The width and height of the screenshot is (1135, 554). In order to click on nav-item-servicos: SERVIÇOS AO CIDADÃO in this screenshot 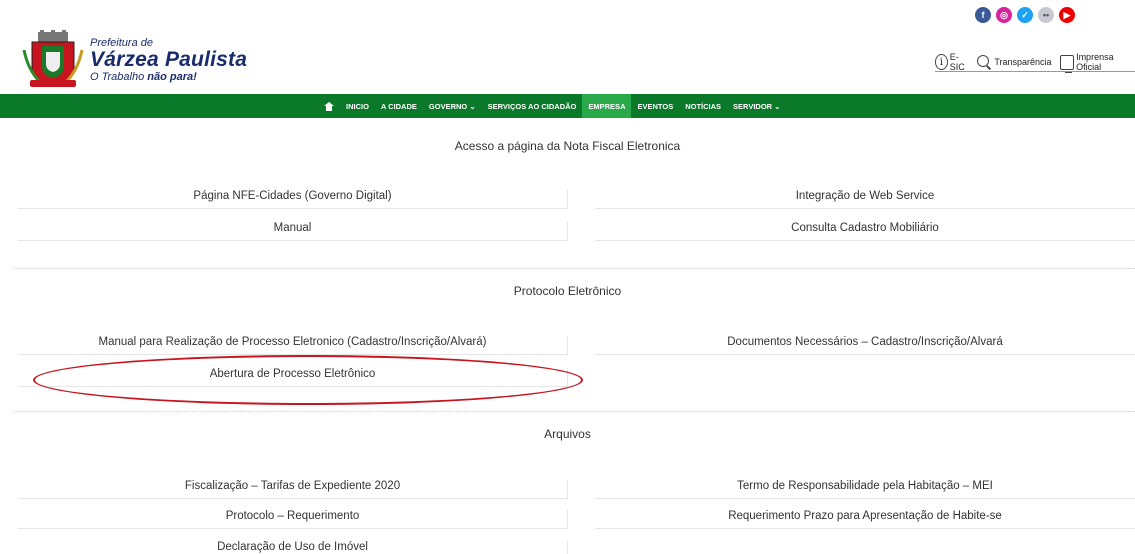, I will do `click(532, 106)`.